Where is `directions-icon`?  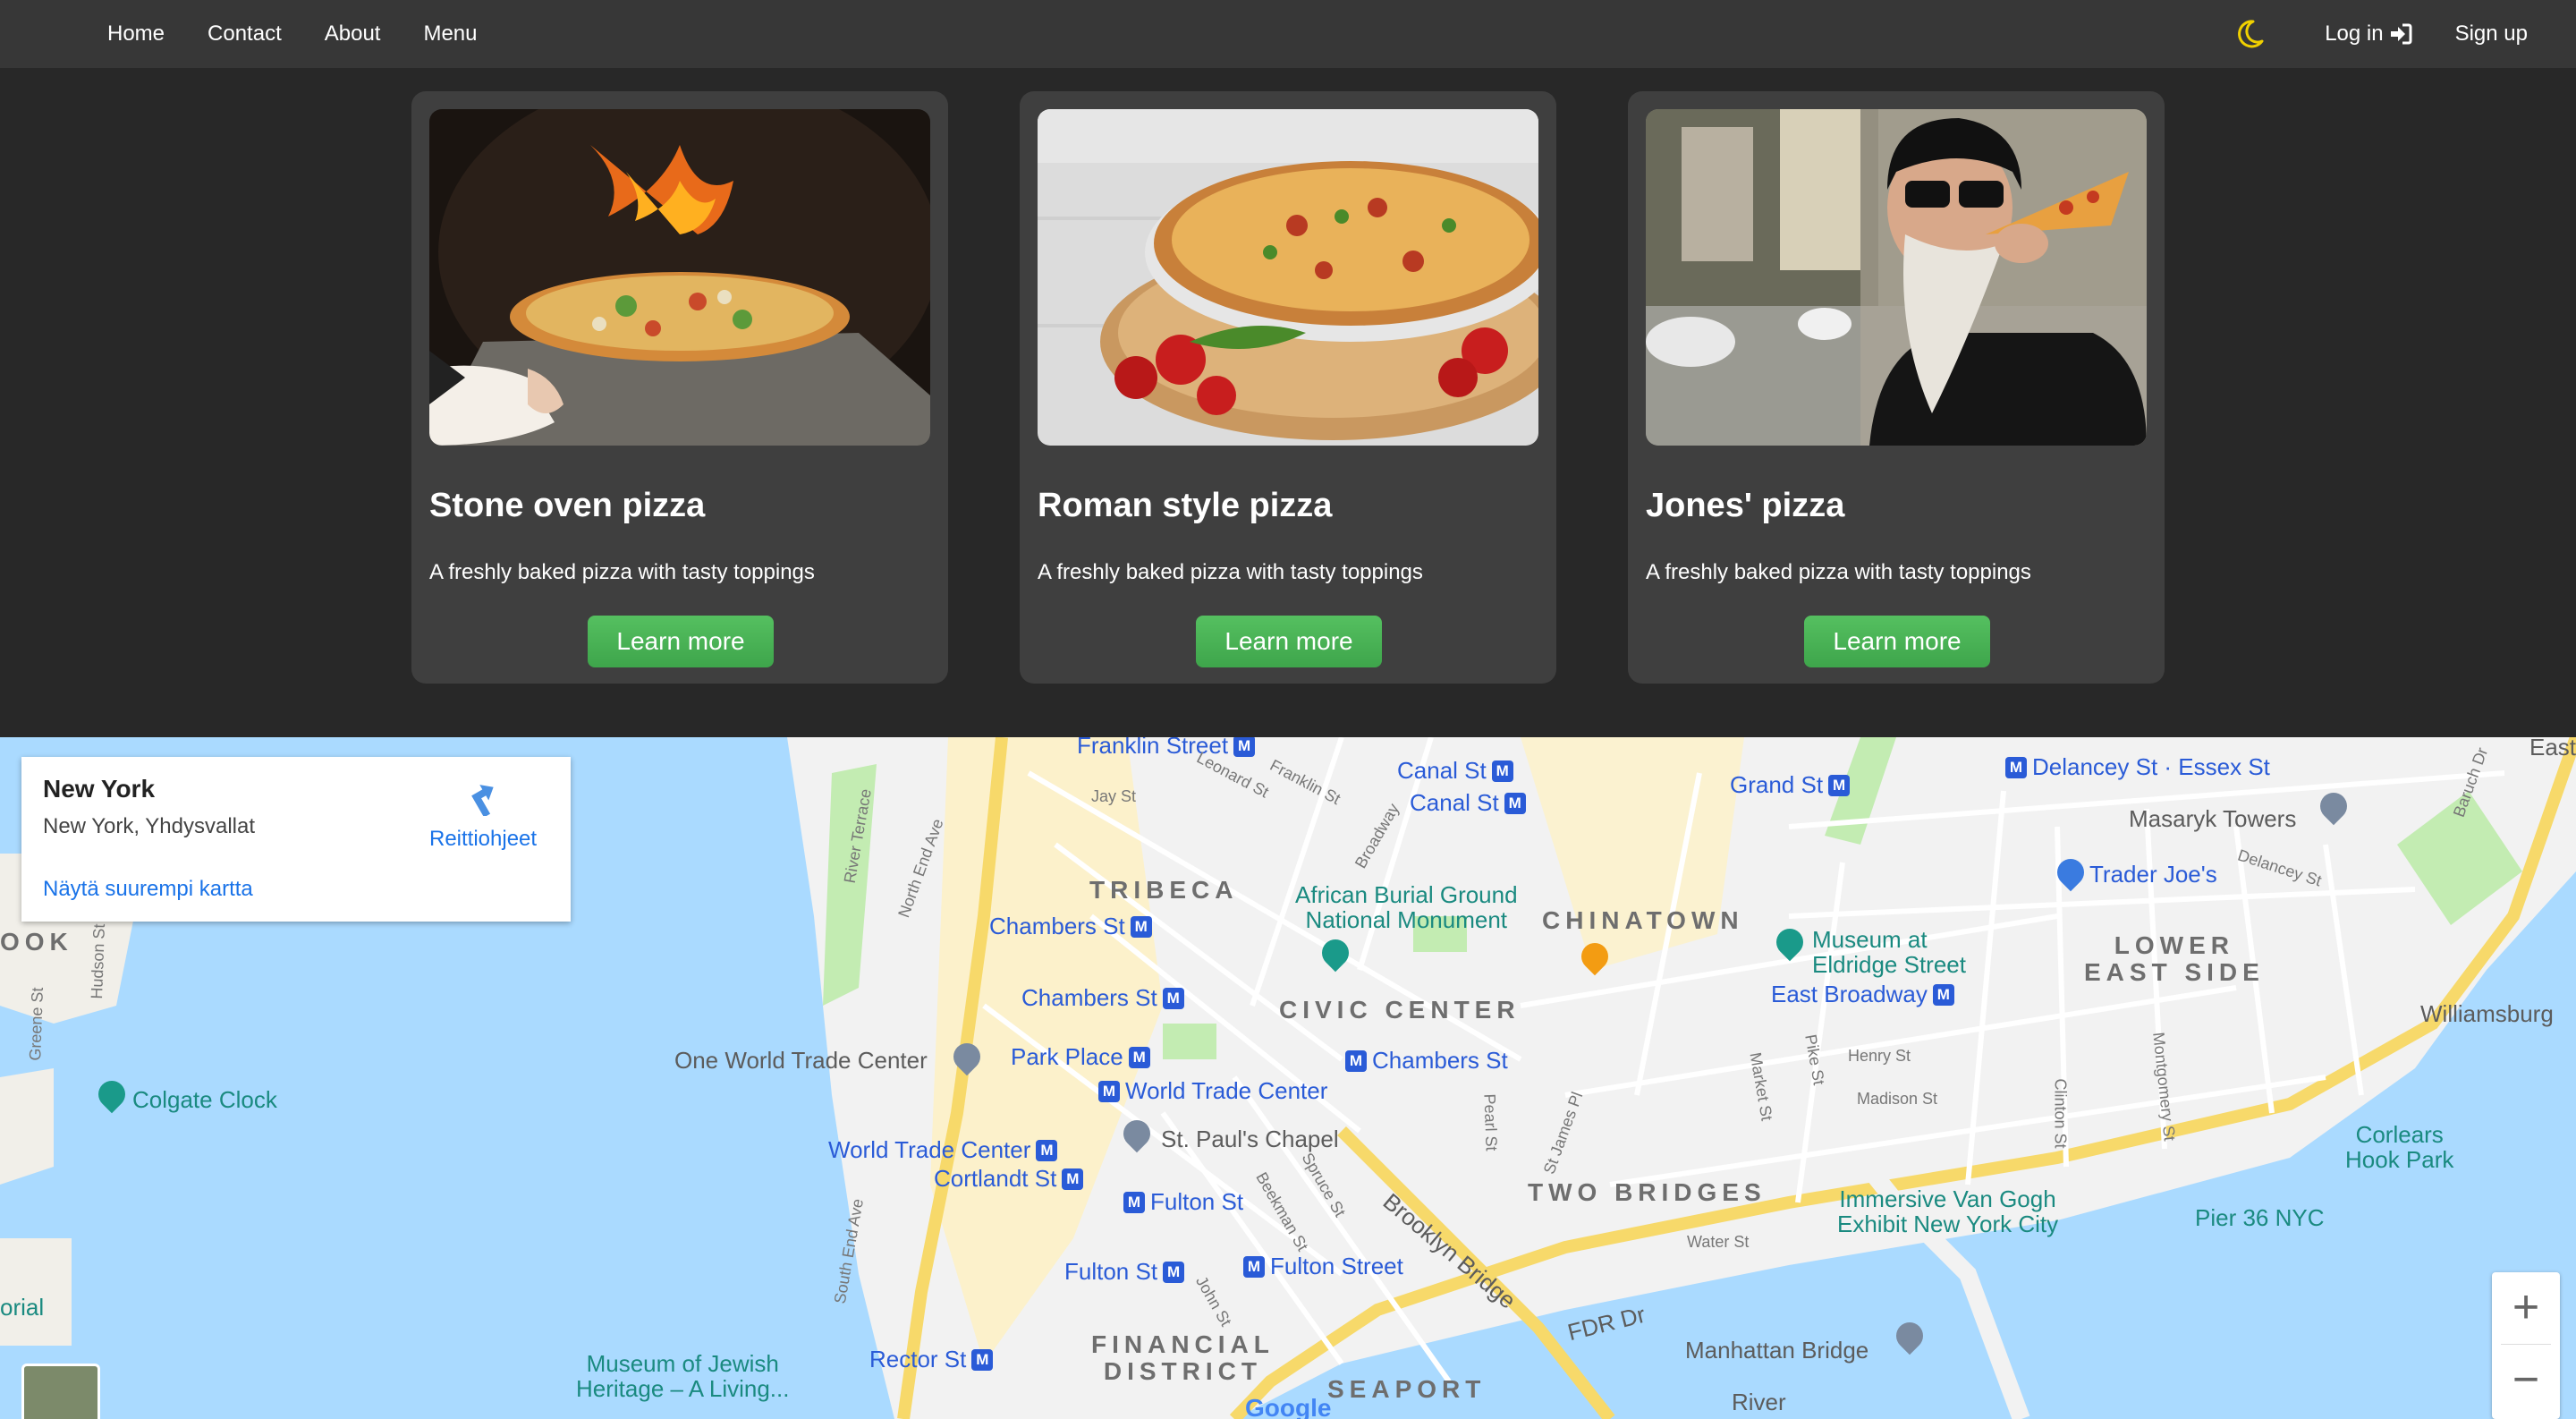
directions-icon is located at coordinates (488, 796).